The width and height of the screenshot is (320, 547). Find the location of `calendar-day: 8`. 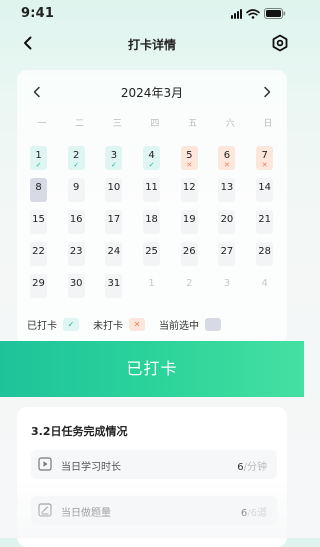

calendar-day: 8 is located at coordinates (38, 190).